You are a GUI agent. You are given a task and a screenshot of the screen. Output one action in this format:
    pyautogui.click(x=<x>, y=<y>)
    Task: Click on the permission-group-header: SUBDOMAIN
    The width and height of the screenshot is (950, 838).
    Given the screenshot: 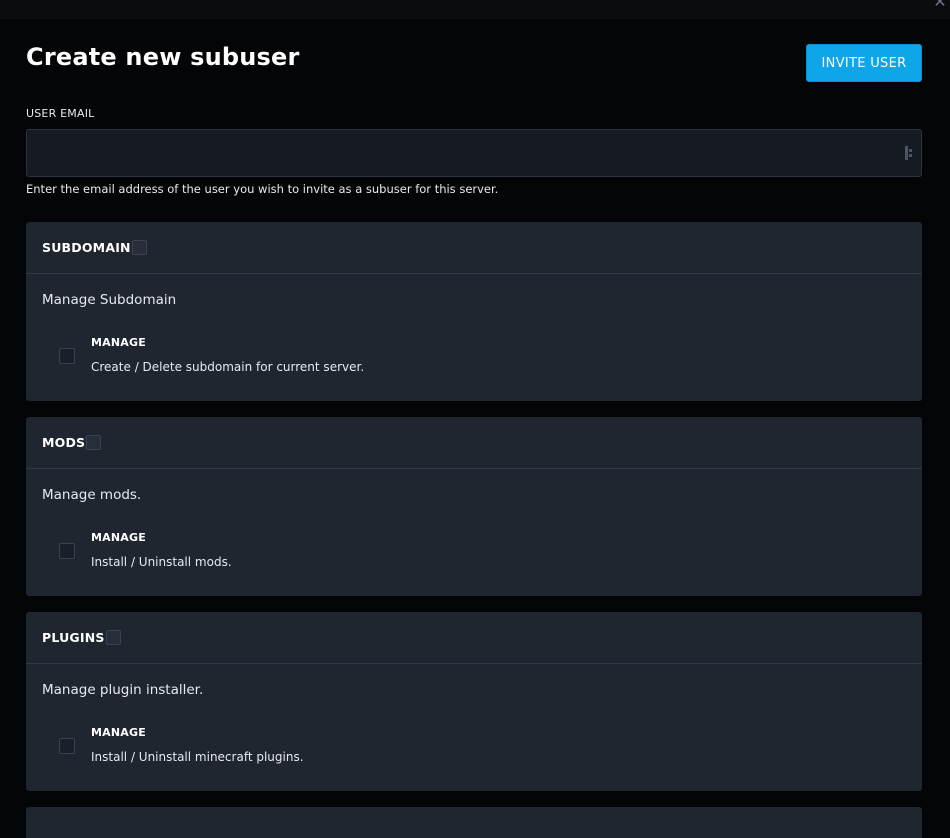 What is the action you would take?
    pyautogui.click(x=474, y=248)
    